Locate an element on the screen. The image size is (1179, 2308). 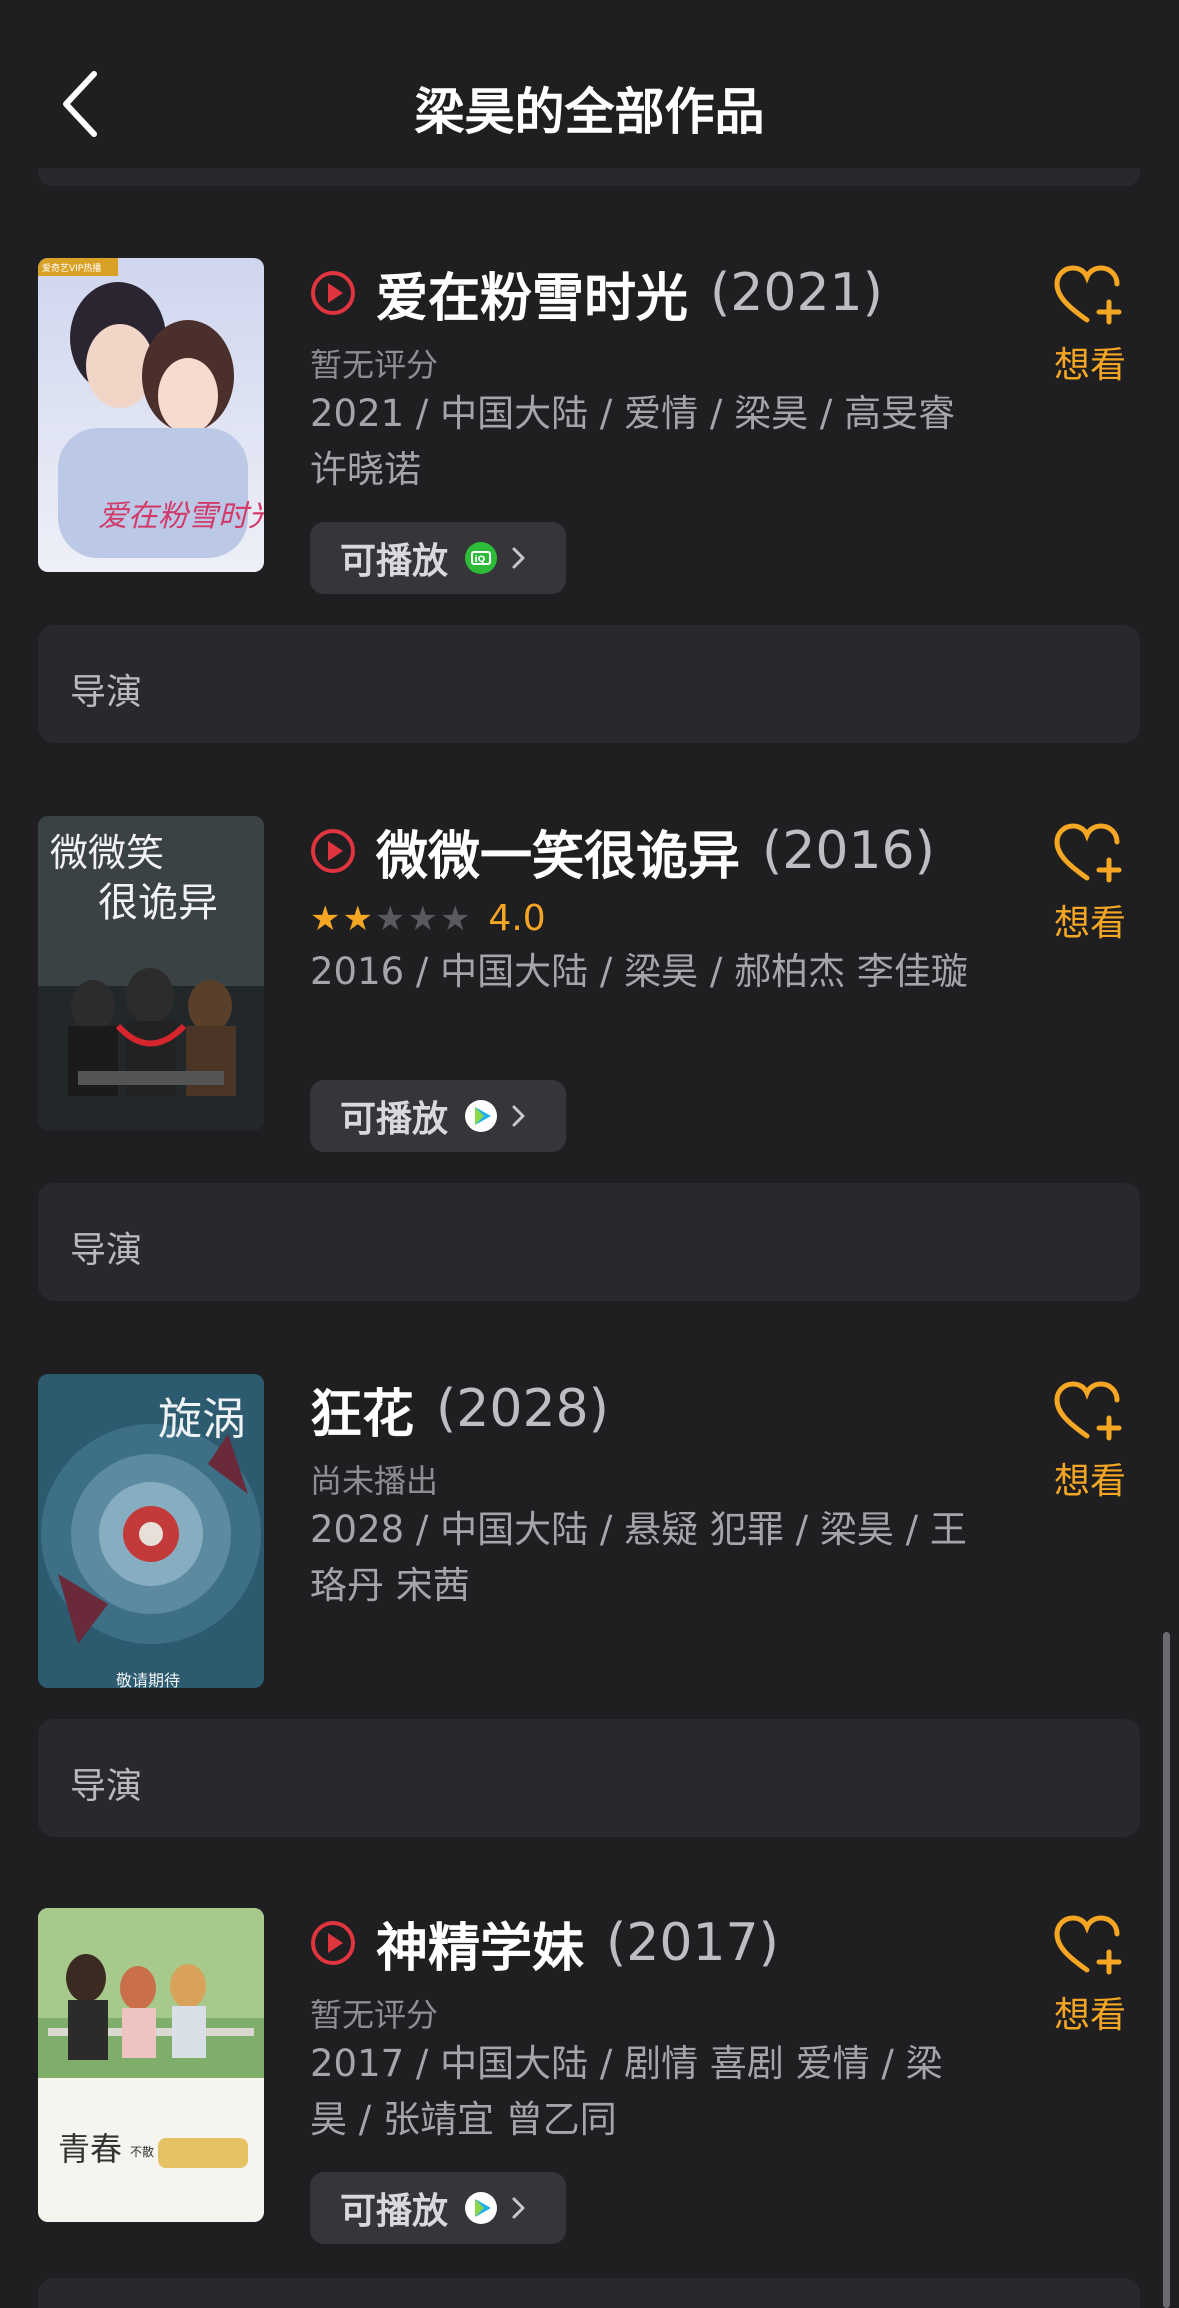
star-rating: ★ ★ ★ ★ ★ 4.0 is located at coordinates (428, 918).